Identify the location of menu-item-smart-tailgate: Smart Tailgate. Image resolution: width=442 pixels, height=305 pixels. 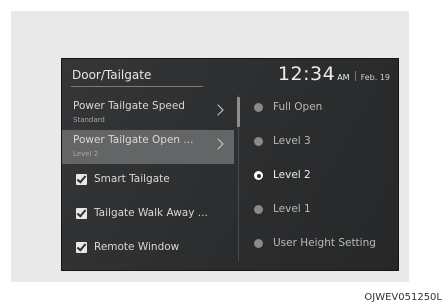
(148, 181).